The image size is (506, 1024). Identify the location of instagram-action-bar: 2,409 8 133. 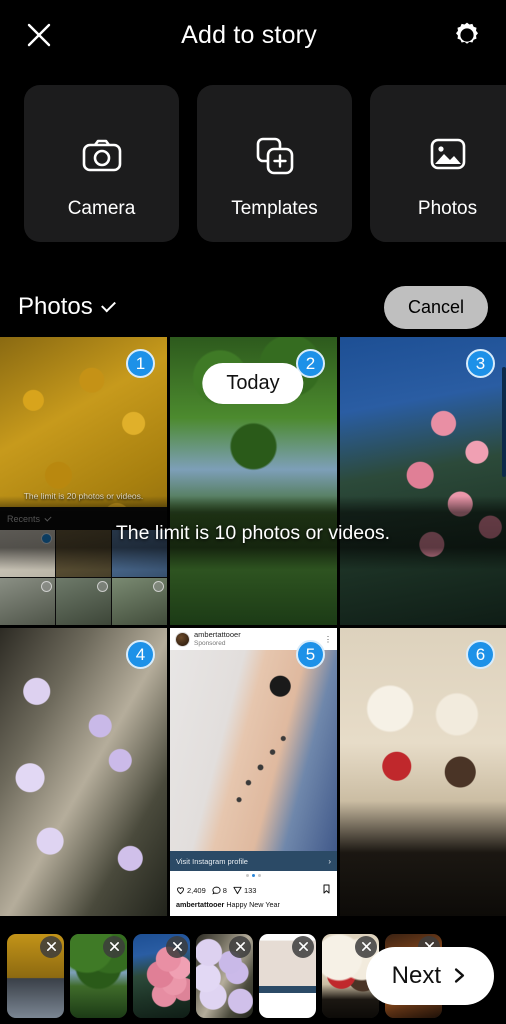
(253, 890).